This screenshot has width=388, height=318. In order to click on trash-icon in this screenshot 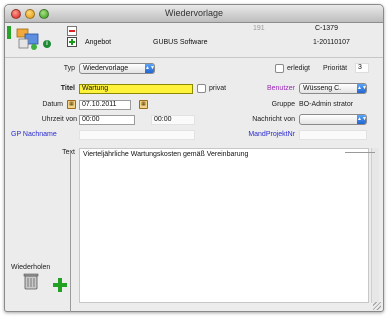, I will do `click(31, 281)`.